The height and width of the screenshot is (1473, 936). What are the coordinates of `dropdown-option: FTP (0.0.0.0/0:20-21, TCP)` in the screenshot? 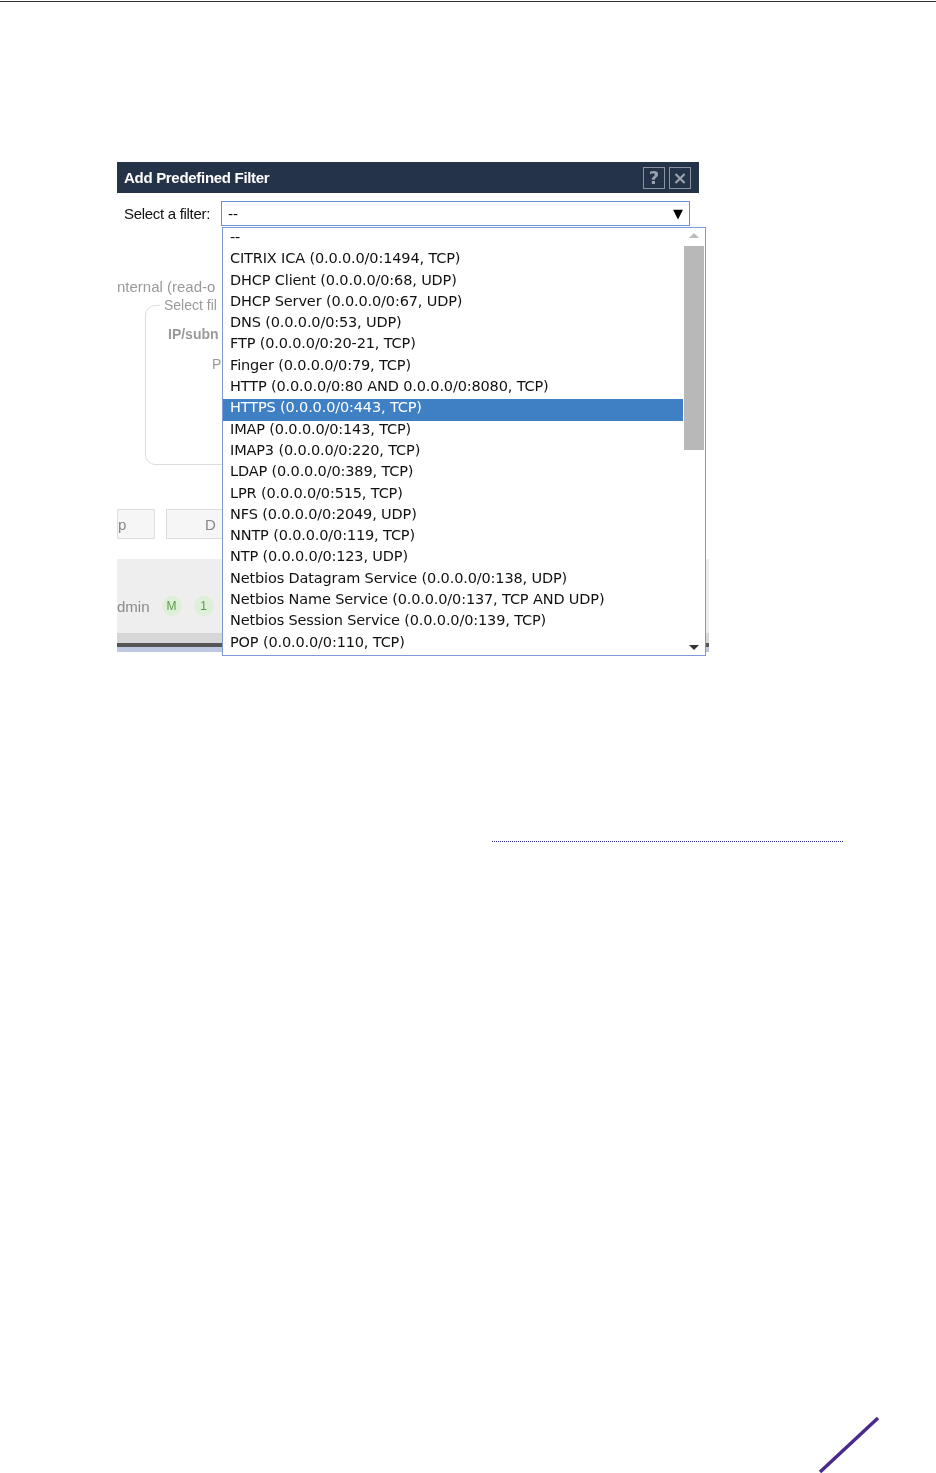 It's located at (453, 346).